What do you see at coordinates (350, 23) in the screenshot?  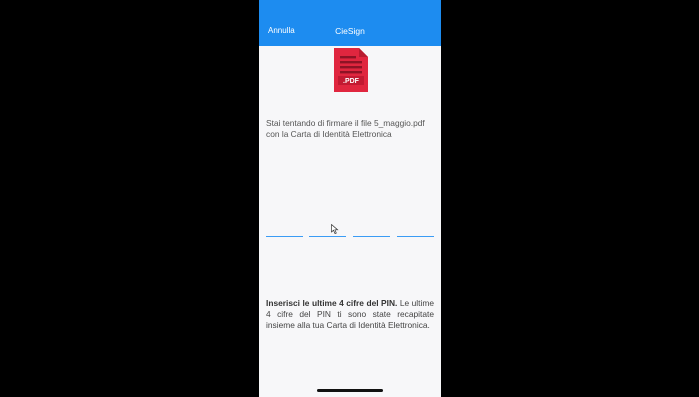 I see `navigation-bar: Annulla CieSign` at bounding box center [350, 23].